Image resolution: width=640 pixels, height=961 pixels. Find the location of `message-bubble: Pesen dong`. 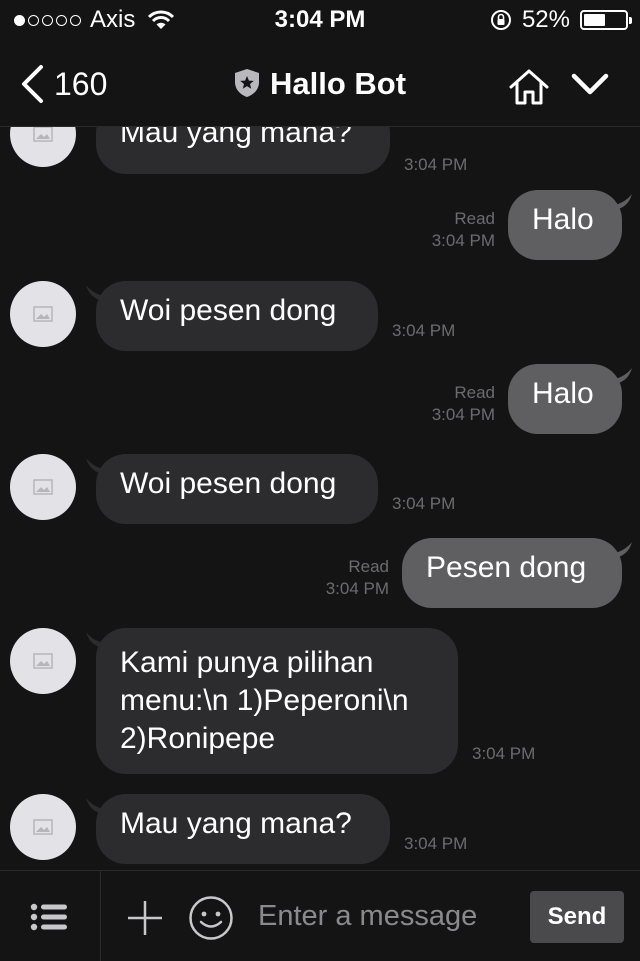

message-bubble: Pesen dong is located at coordinates (512, 573).